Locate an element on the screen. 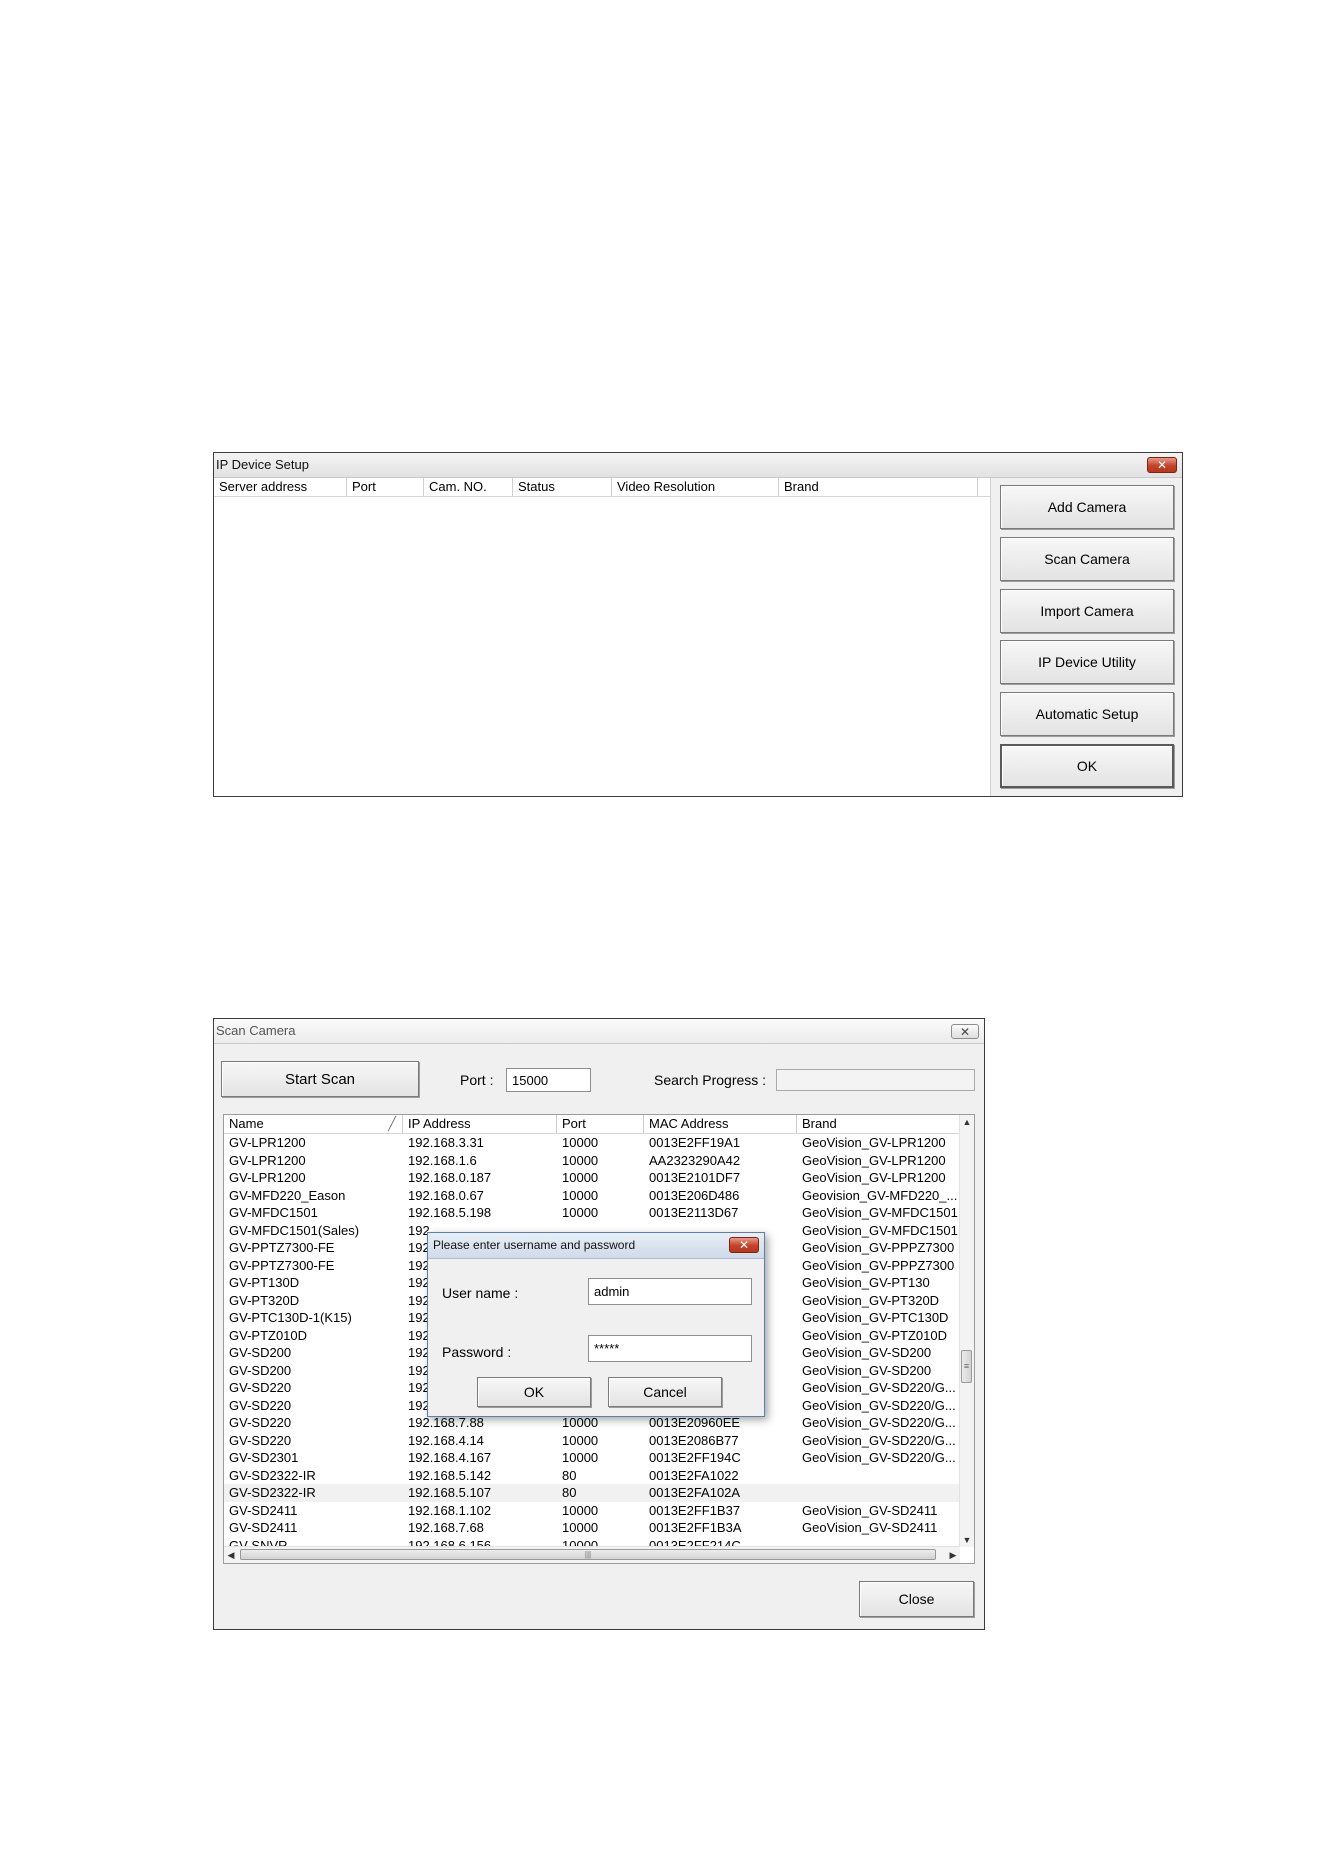  scan-camera-button: Scan Camera is located at coordinates (1087, 559).